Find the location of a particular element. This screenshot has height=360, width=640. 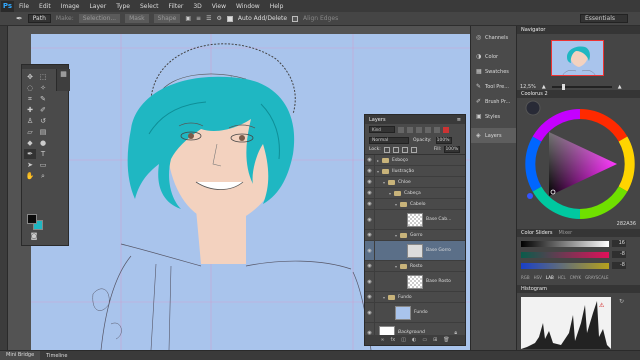

color-sliders-tab: Color Sliders Mixer is located at coordinates (578, 233).